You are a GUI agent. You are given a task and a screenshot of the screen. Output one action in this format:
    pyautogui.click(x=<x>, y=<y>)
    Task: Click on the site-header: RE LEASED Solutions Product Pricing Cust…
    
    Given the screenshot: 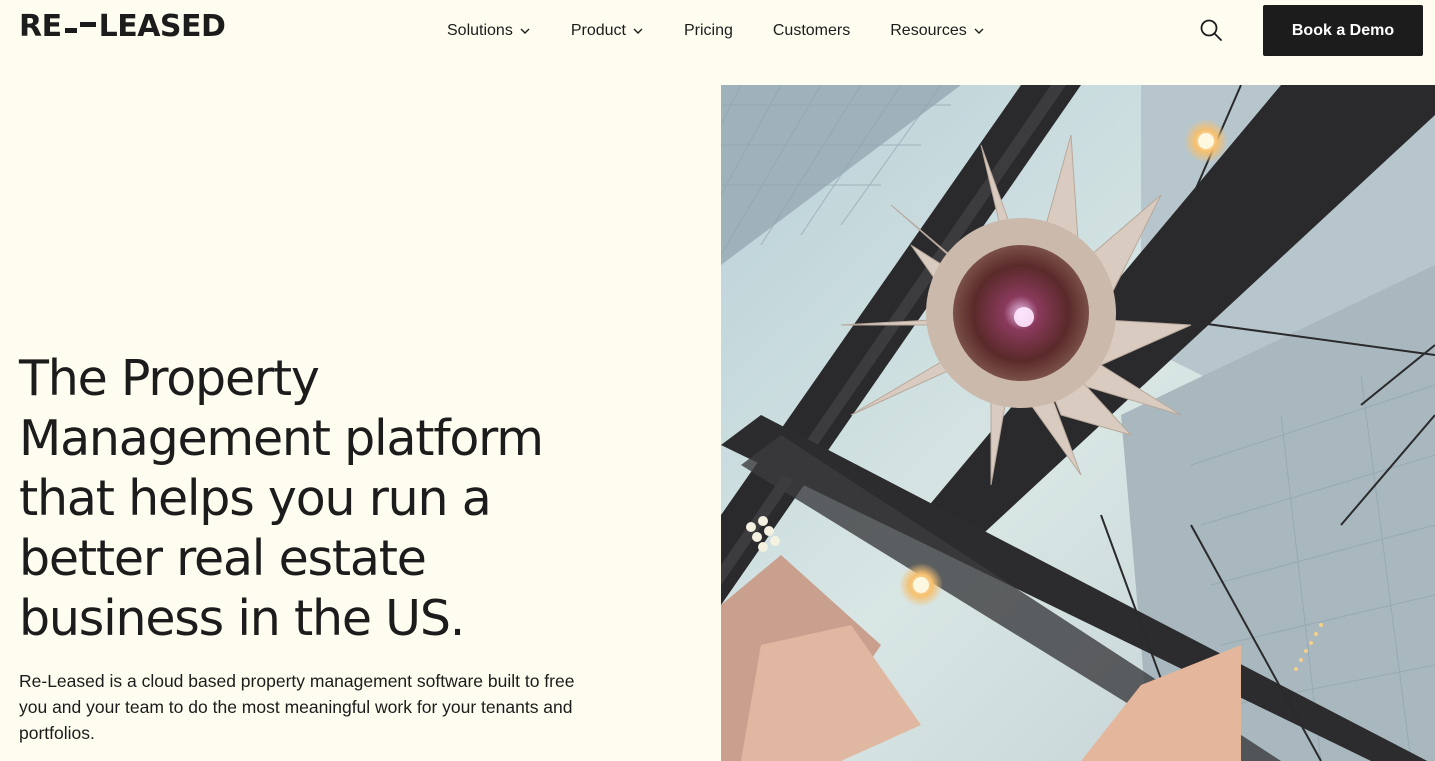 What is the action you would take?
    pyautogui.click(x=717, y=30)
    